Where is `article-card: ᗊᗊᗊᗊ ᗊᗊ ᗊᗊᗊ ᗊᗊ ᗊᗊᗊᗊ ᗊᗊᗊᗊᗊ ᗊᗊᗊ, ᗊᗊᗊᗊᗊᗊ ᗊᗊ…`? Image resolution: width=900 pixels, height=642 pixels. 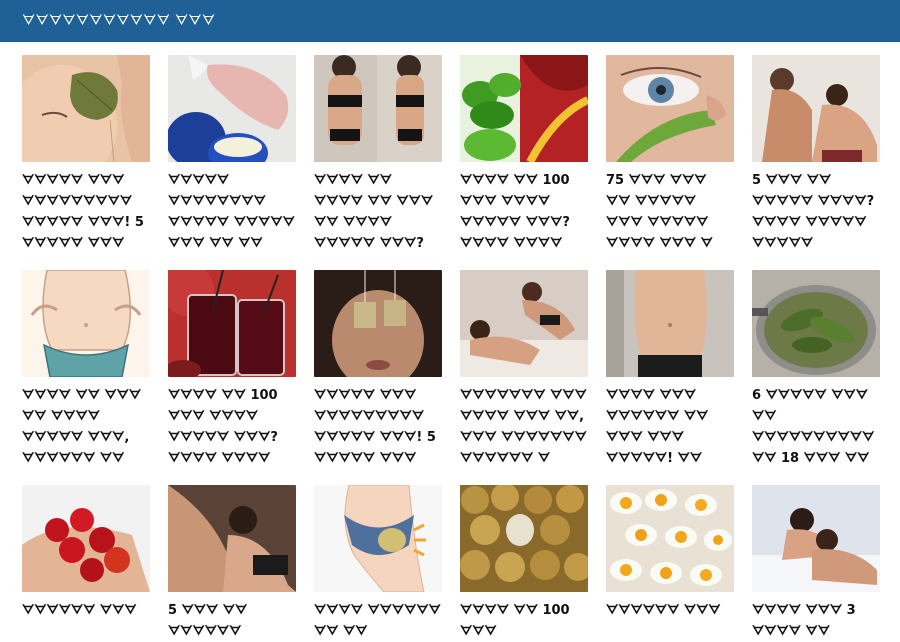
article-card: ᗊᗊᗊᗊ ᗊᗊ ᗊᗊᗊ ᗊᗊ ᗊᗊᗊᗊ ᗊᗊᗊᗊᗊ ᗊᗊᗊ, ᗊᗊᗊᗊᗊᗊ ᗊᗊ… is located at coordinates (86, 369).